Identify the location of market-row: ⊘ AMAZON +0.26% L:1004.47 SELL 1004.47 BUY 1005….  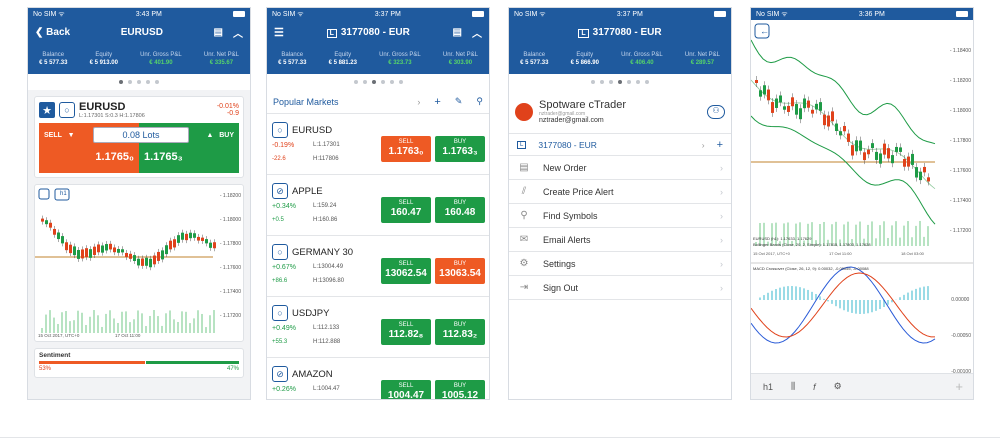
(378, 378).